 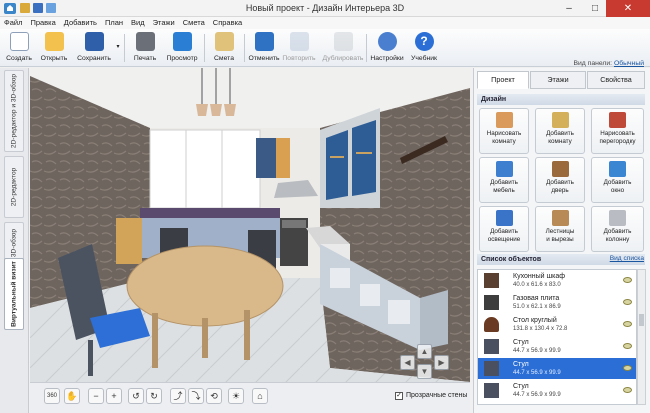 I want to click on maximize-button: □, so click(x=595, y=8).